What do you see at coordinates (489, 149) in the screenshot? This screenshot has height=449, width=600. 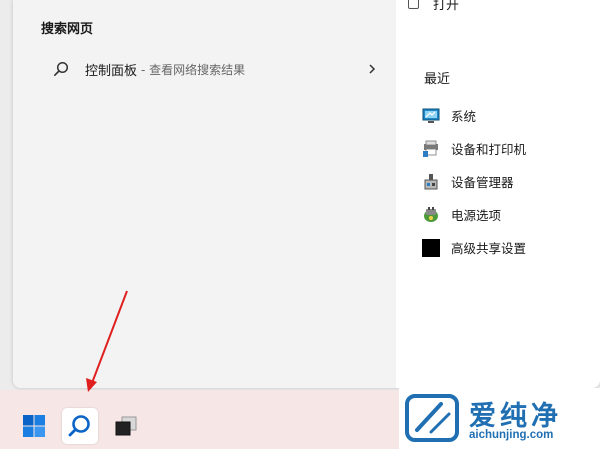 I see `recent-item-label: 设备和打印机` at bounding box center [489, 149].